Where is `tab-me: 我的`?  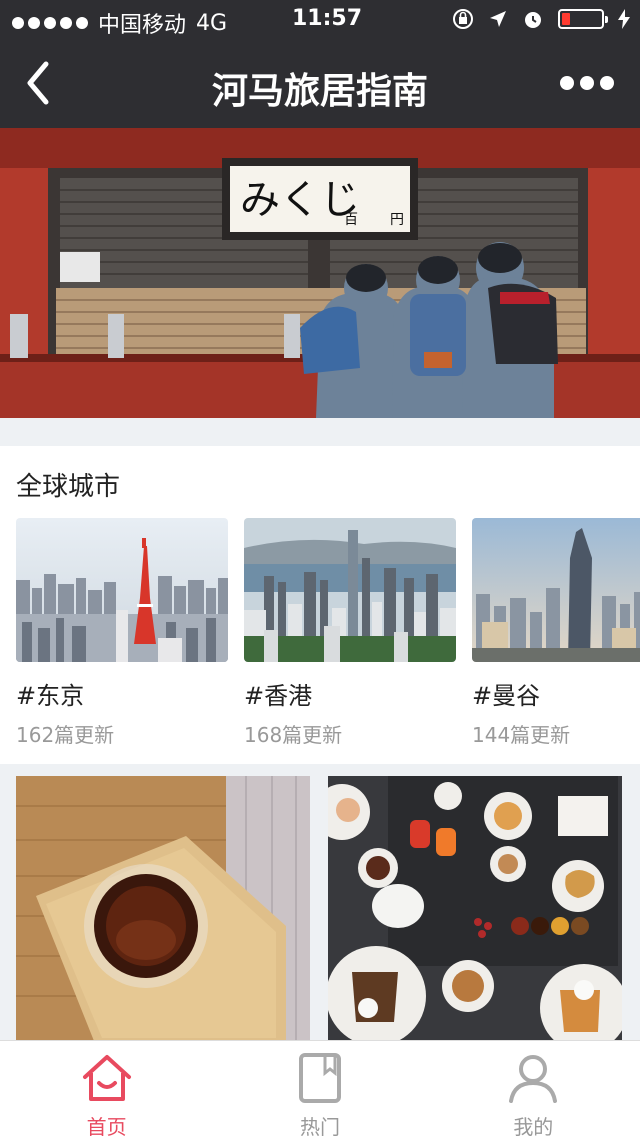 tab-me: 我的 is located at coordinates (533, 1088).